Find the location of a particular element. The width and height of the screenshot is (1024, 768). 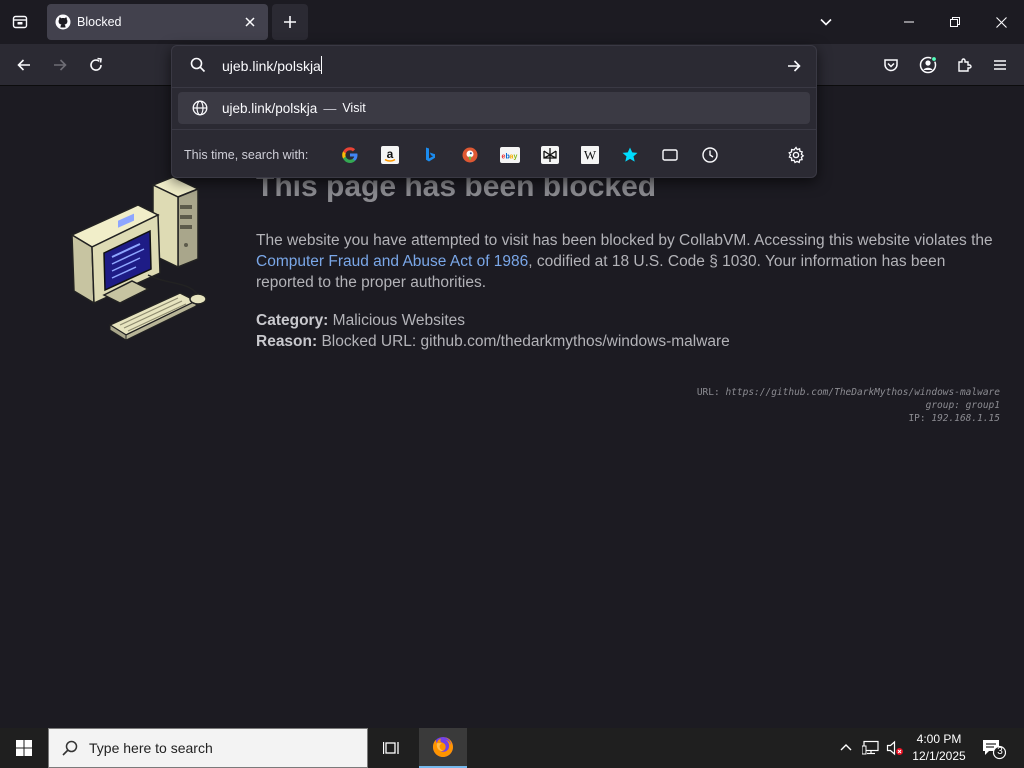

puzzle-icon is located at coordinates (965, 65).